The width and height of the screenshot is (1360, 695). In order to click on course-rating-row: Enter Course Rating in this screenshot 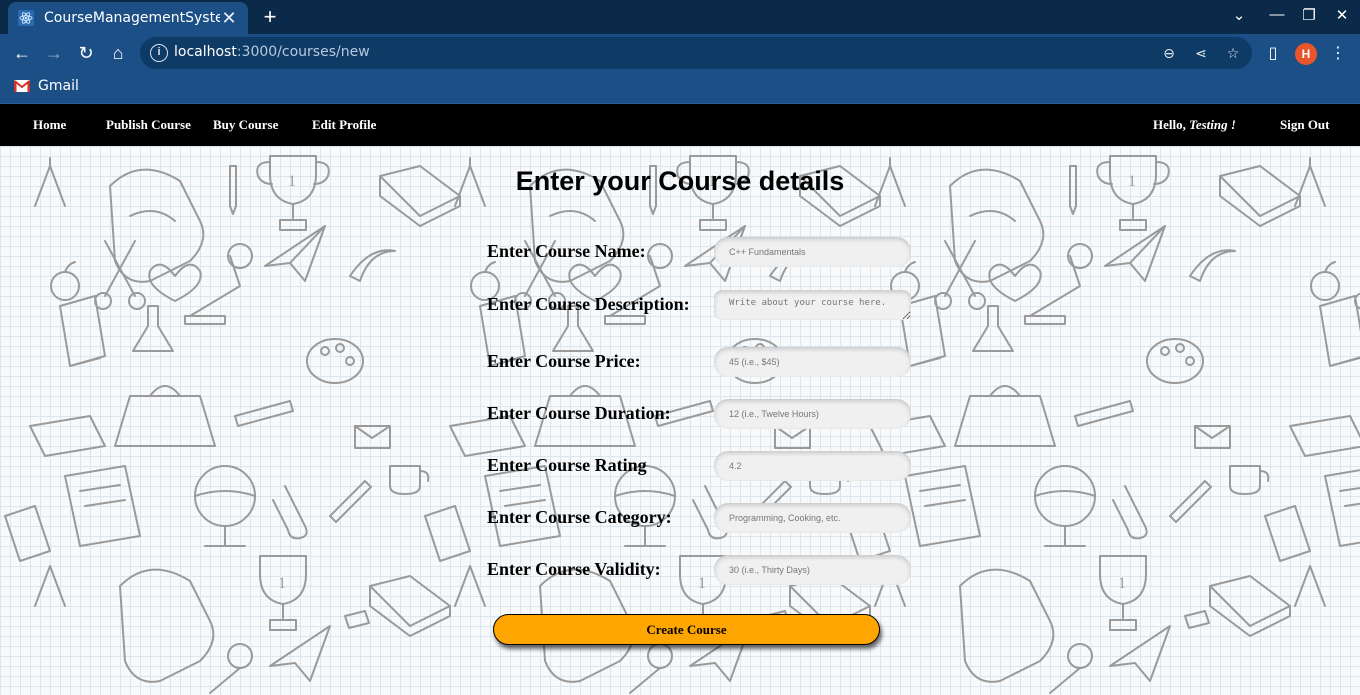, I will do `click(699, 466)`.